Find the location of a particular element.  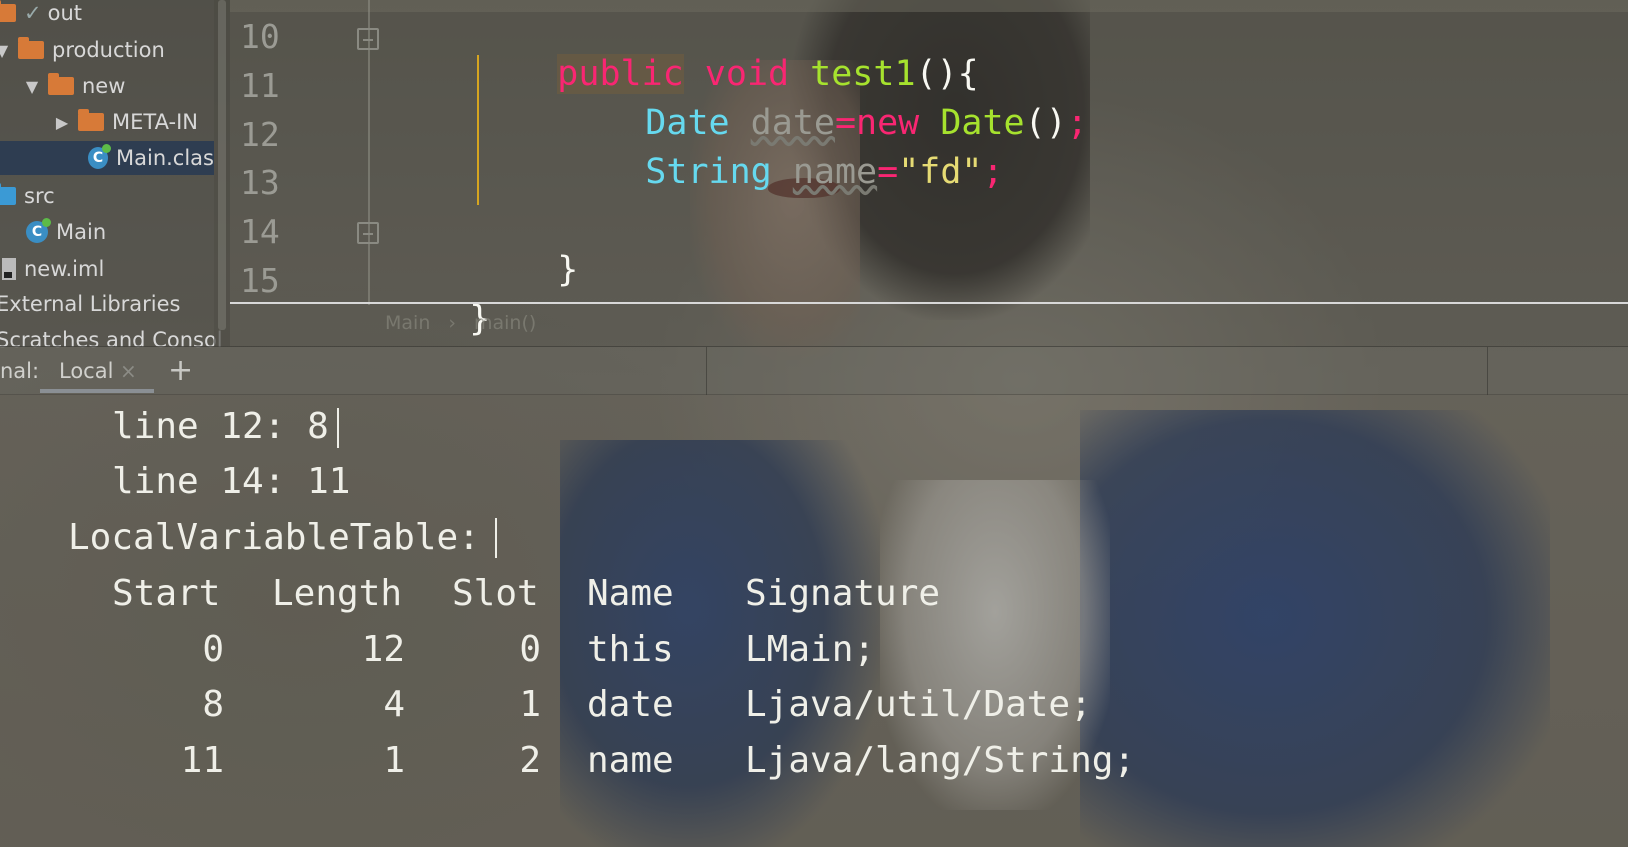

check-icon: ✓ is located at coordinates (33, 13).